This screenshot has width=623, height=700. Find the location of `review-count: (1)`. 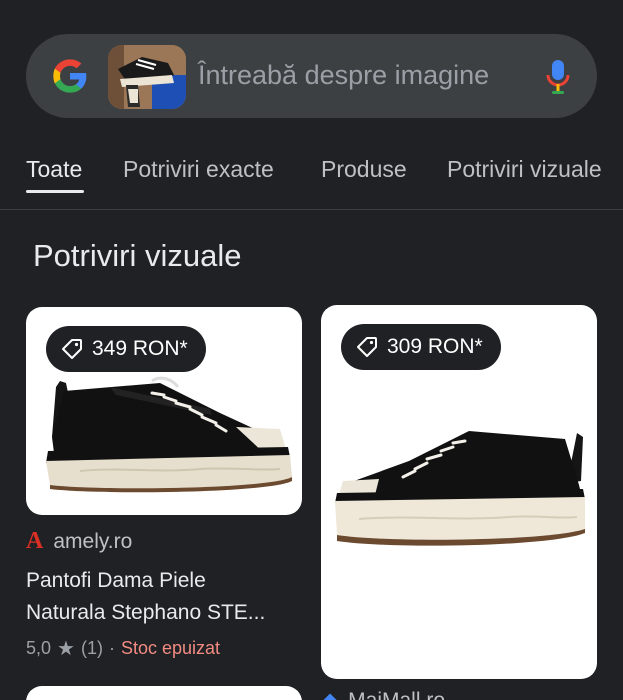

review-count: (1) is located at coordinates (91, 648).